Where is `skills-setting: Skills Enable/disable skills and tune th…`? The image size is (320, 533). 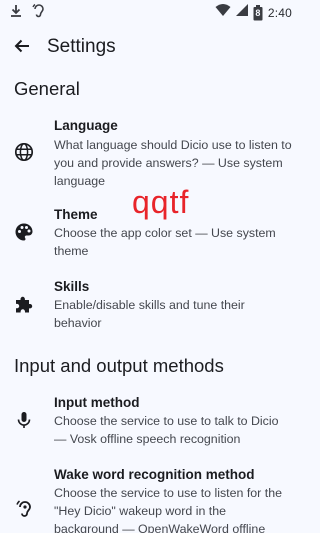 skills-setting: Skills Enable/disable skills and tune th… is located at coordinates (150, 301).